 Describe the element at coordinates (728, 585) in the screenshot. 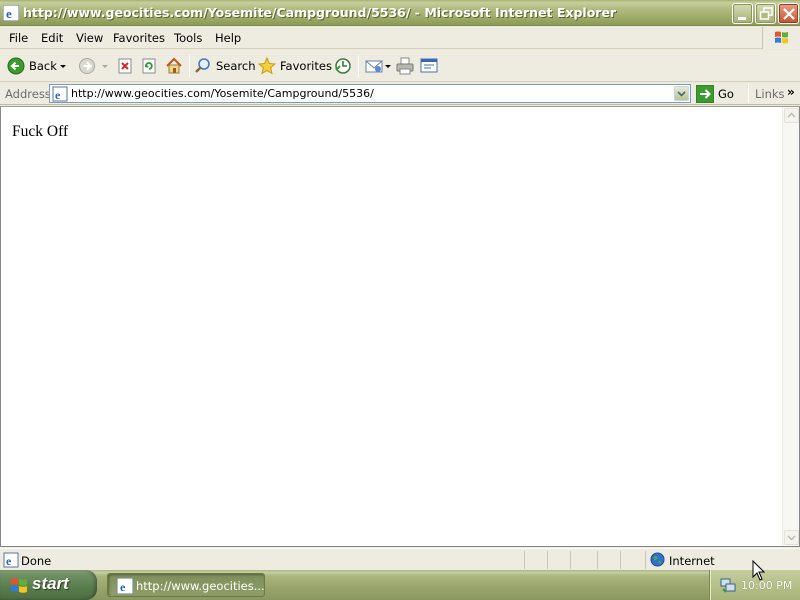

I see `network-icon` at that location.